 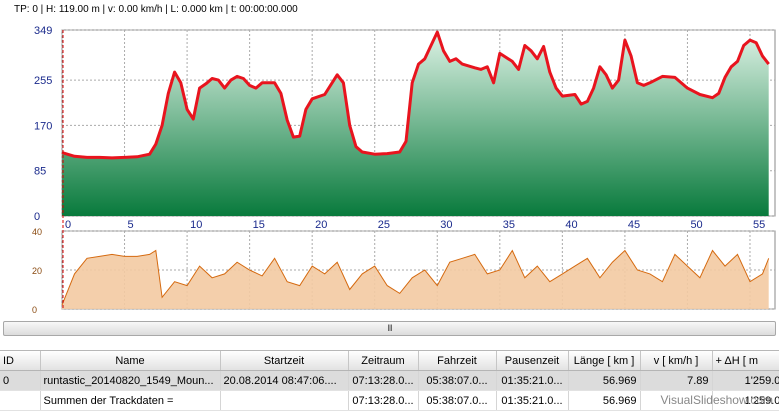 What do you see at coordinates (37, 217) in the screenshot?
I see `elevation-y-tick-label: 0` at bounding box center [37, 217].